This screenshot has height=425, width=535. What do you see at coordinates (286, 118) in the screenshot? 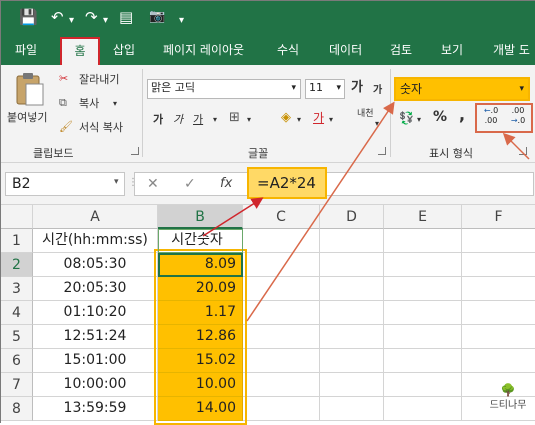
I see `fill-color-icon: ◈` at bounding box center [286, 118].